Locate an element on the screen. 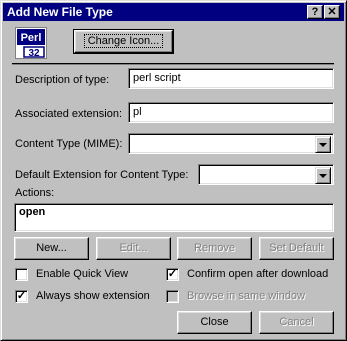  set-default-button: Set Default is located at coordinates (296, 248).